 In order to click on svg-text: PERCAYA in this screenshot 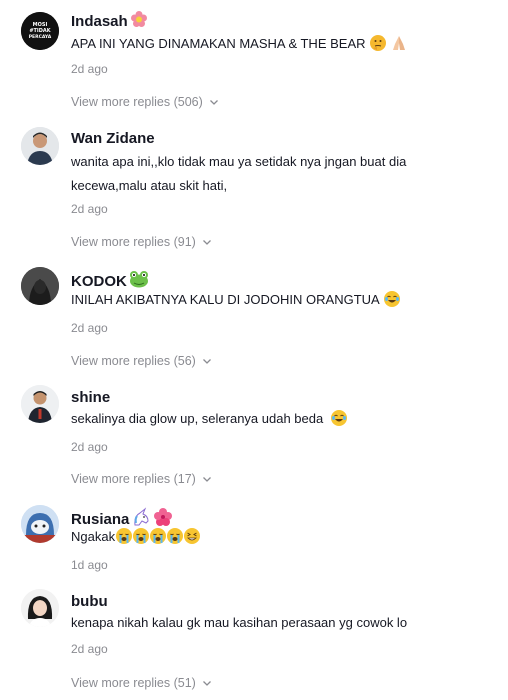, I will do `click(40, 37)`.